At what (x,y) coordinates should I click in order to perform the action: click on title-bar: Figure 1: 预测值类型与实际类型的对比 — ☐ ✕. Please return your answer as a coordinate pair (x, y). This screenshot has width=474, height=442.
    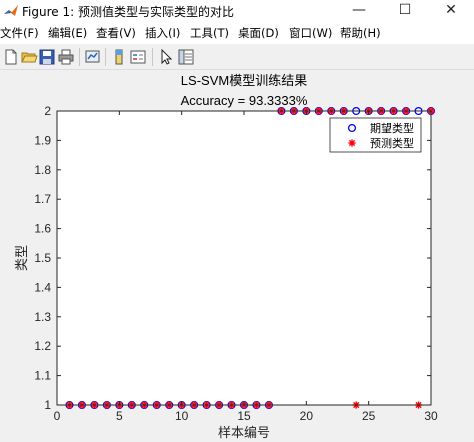
    Looking at the image, I should click on (237, 11).